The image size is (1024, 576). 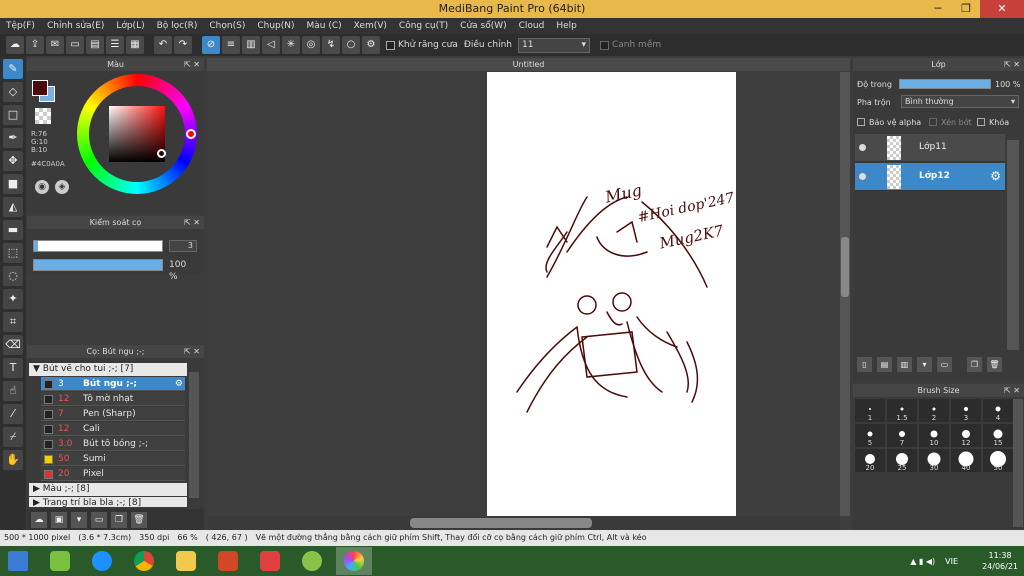 What do you see at coordinates (227, 26) in the screenshot?
I see `menu-select: Chọn(S)` at bounding box center [227, 26].